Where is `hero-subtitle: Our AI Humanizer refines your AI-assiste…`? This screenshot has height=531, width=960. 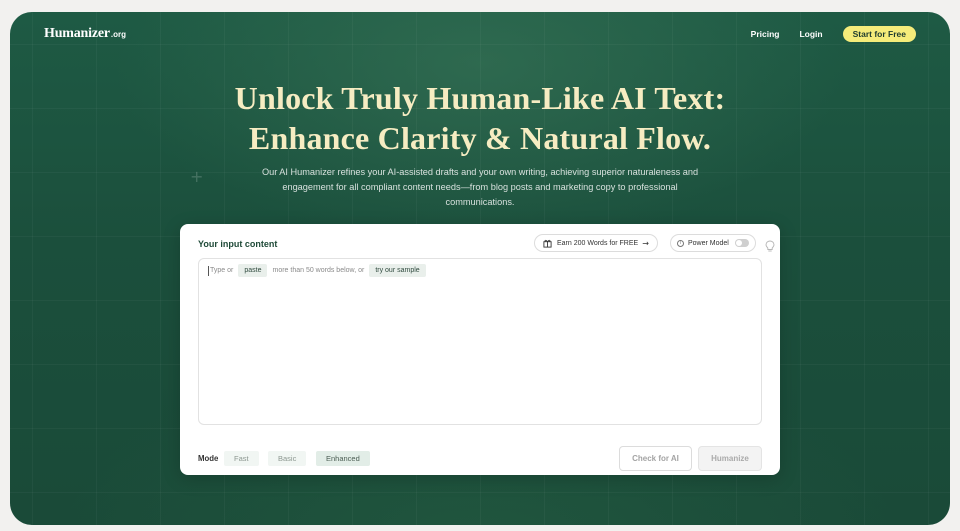
hero-subtitle: Our AI Humanizer refines your AI-assiste… is located at coordinates (480, 187).